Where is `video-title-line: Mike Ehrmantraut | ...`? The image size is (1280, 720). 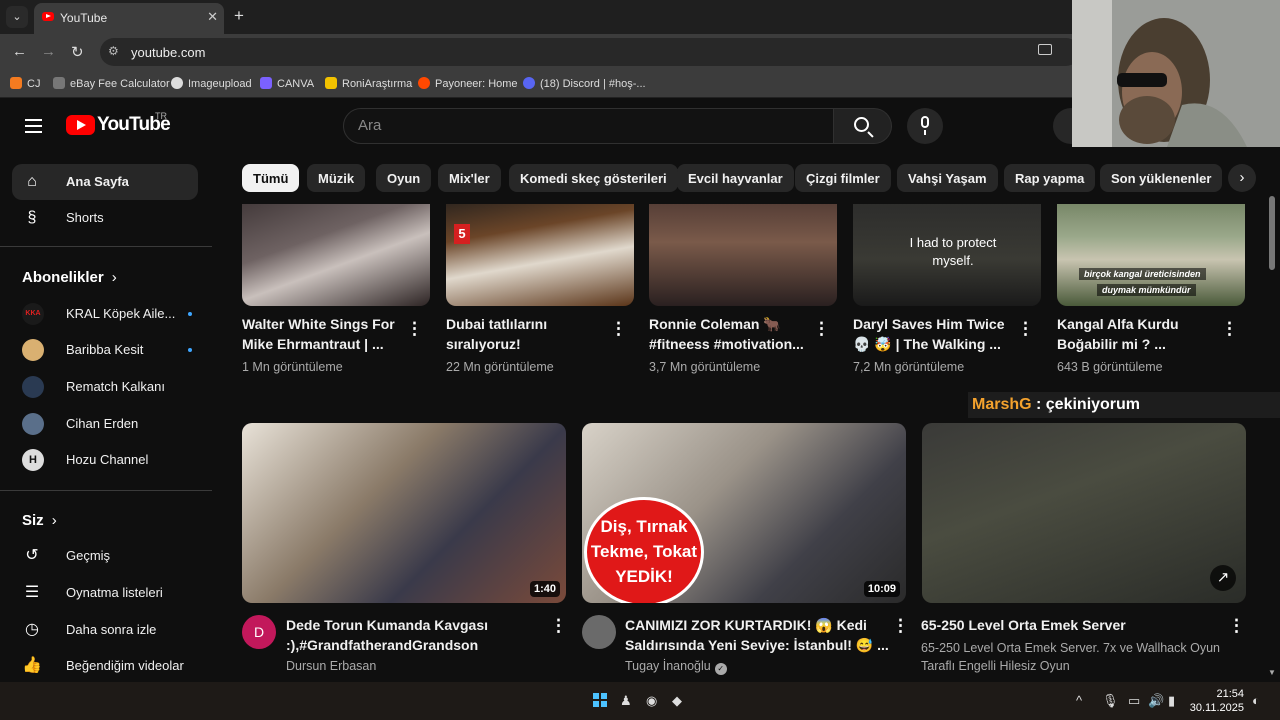
video-title-line: Mike Ehrmantraut | ... is located at coordinates (313, 344).